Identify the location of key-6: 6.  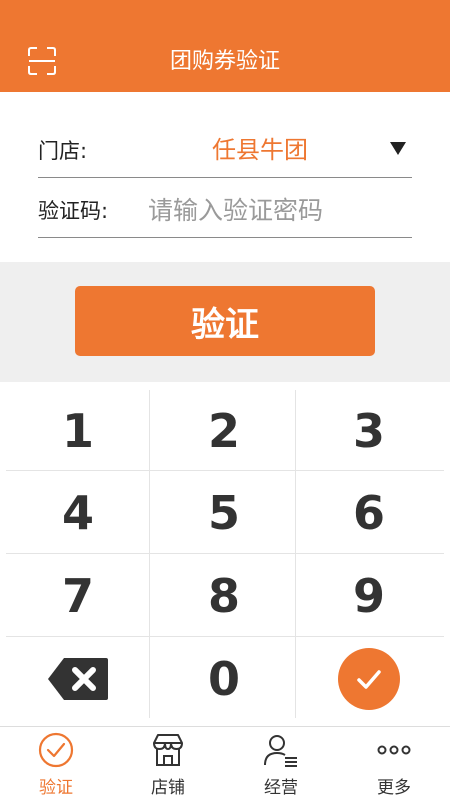
(369, 513).